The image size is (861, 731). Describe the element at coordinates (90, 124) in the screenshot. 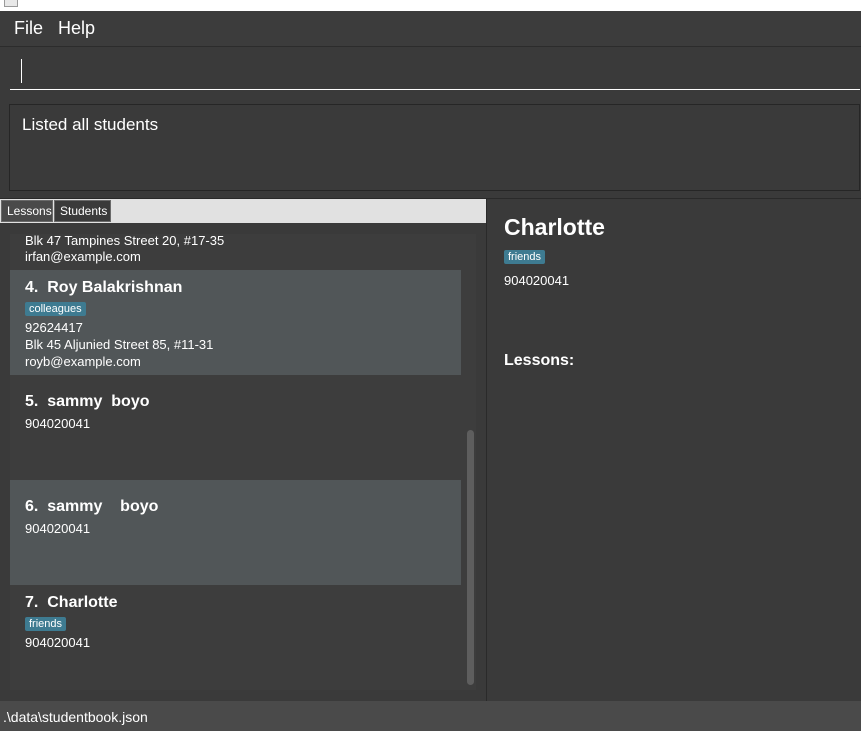

I see `result-text: Listed all students` at that location.